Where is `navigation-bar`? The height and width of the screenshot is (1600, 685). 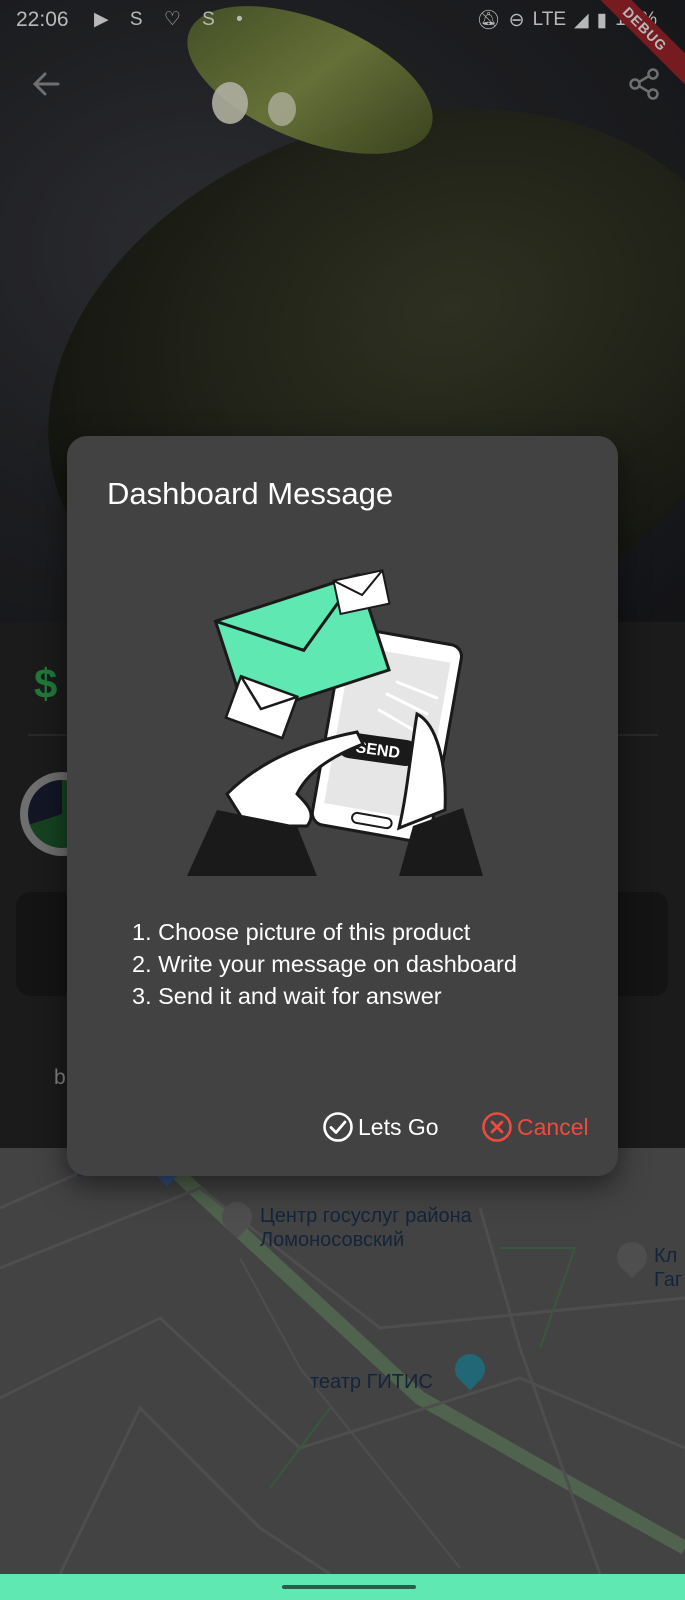 navigation-bar is located at coordinates (342, 1587).